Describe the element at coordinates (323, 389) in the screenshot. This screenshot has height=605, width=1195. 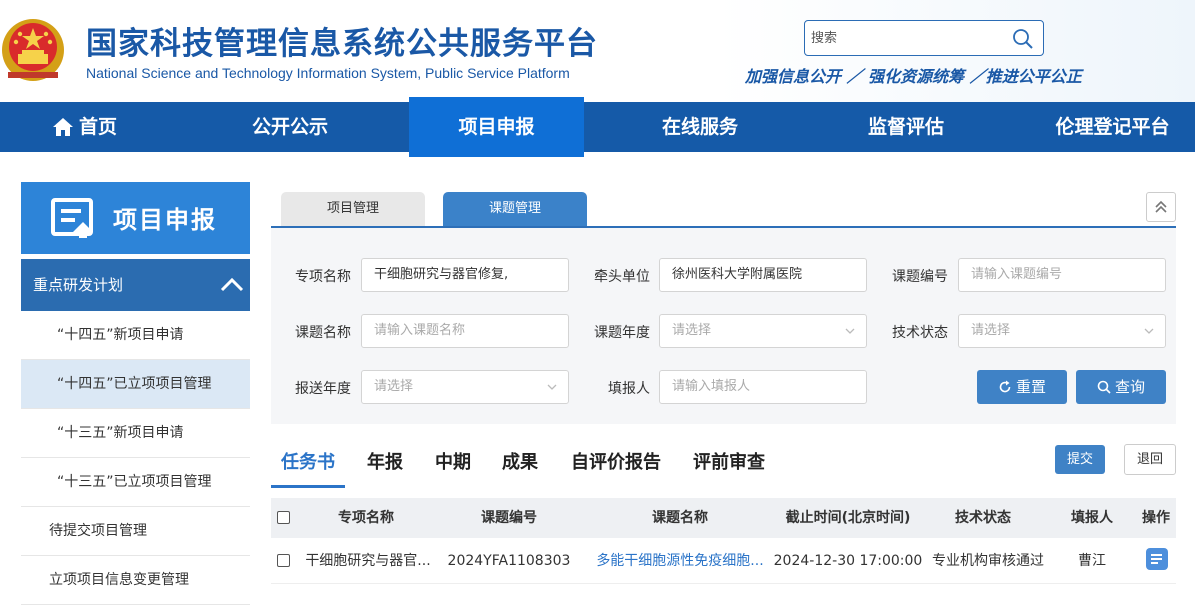
I see `submit-year-label: 报送年度` at that location.